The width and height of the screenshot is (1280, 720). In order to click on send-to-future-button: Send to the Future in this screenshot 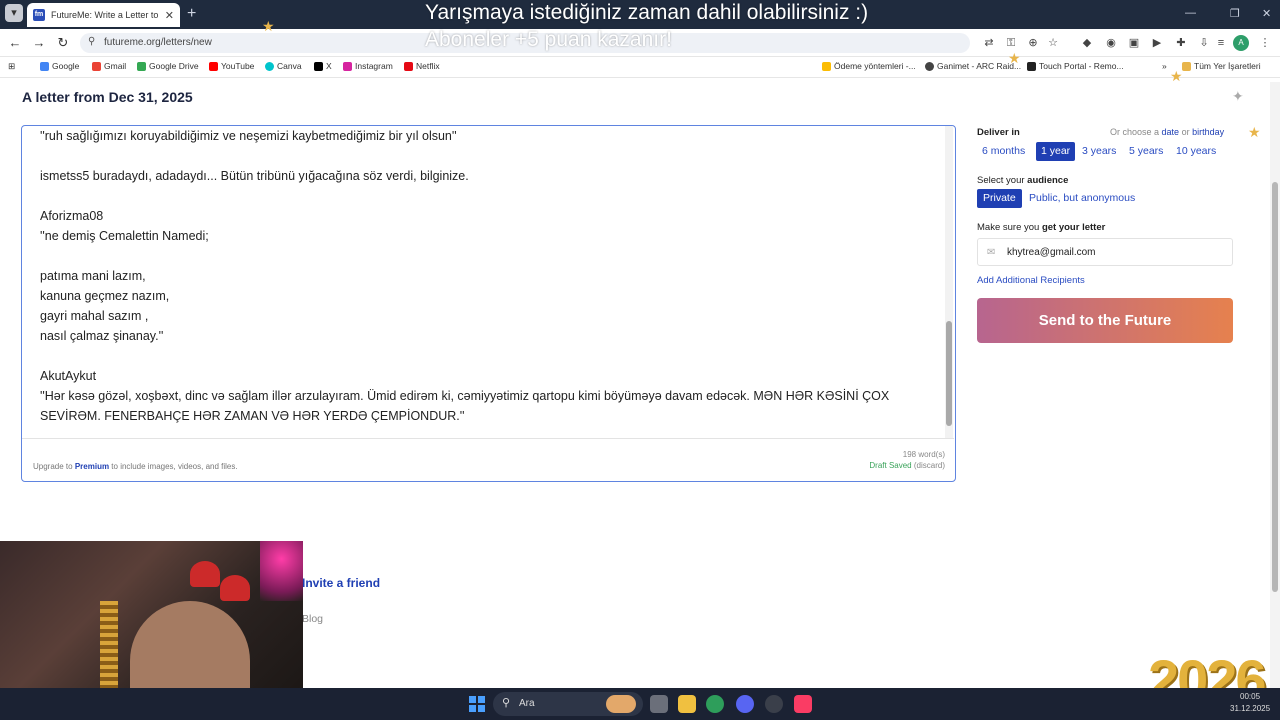, I will do `click(1105, 320)`.